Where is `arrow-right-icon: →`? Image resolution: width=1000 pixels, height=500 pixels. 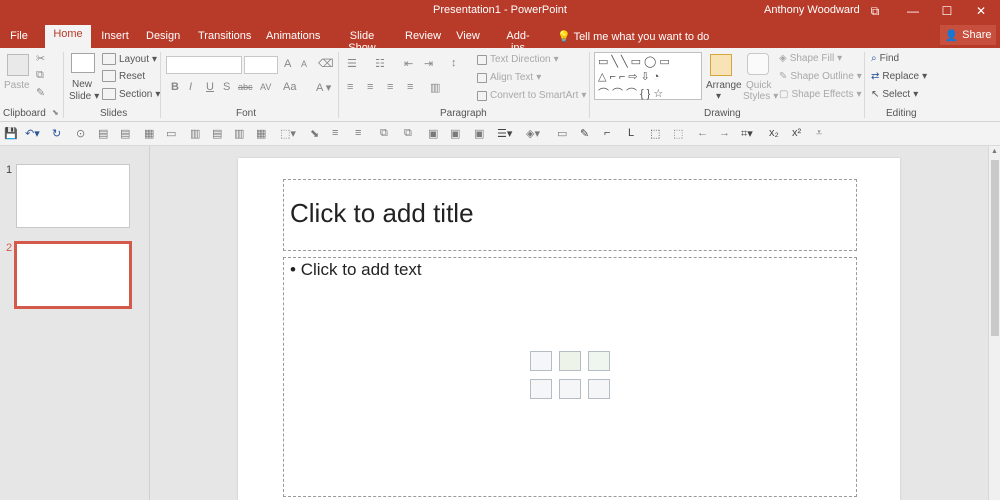
arrow-right-icon: → is located at coordinates (724, 133).